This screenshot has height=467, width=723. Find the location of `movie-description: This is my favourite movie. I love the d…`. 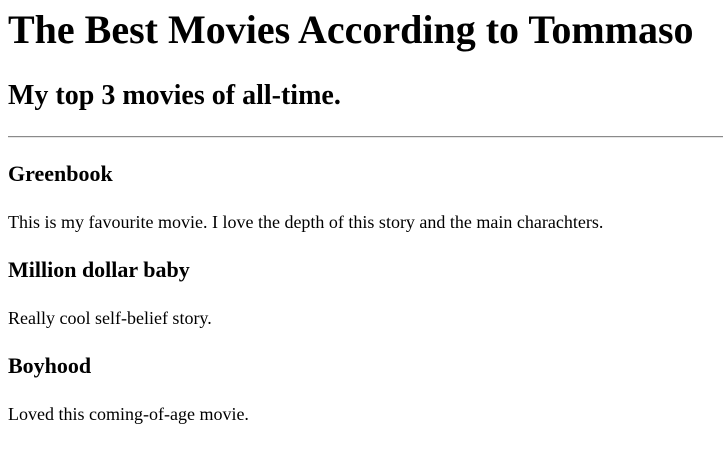

movie-description: This is my favourite movie. I love the d… is located at coordinates (306, 222).